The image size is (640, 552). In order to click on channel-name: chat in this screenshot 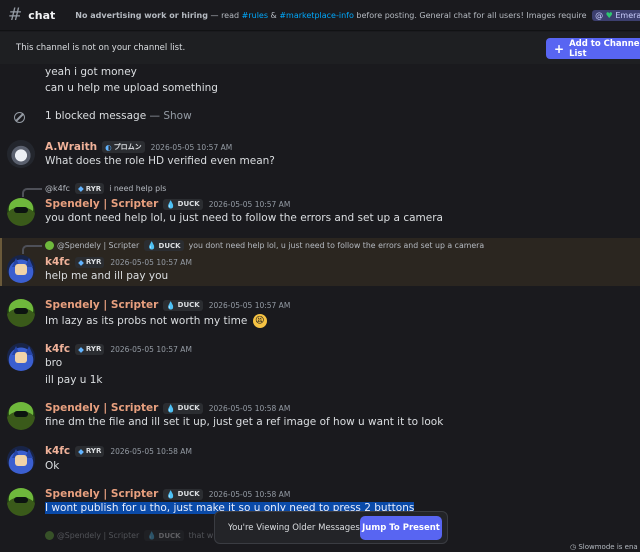, I will do `click(41, 15)`.